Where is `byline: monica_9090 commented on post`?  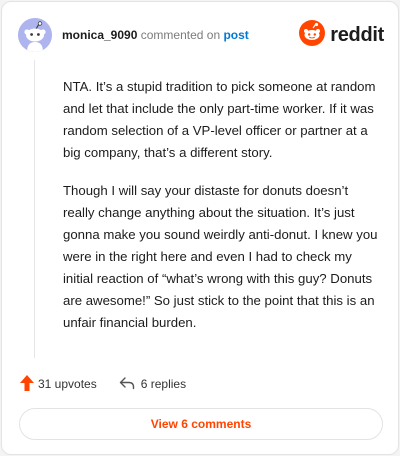
byline: monica_9090 commented on post is located at coordinates (155, 35).